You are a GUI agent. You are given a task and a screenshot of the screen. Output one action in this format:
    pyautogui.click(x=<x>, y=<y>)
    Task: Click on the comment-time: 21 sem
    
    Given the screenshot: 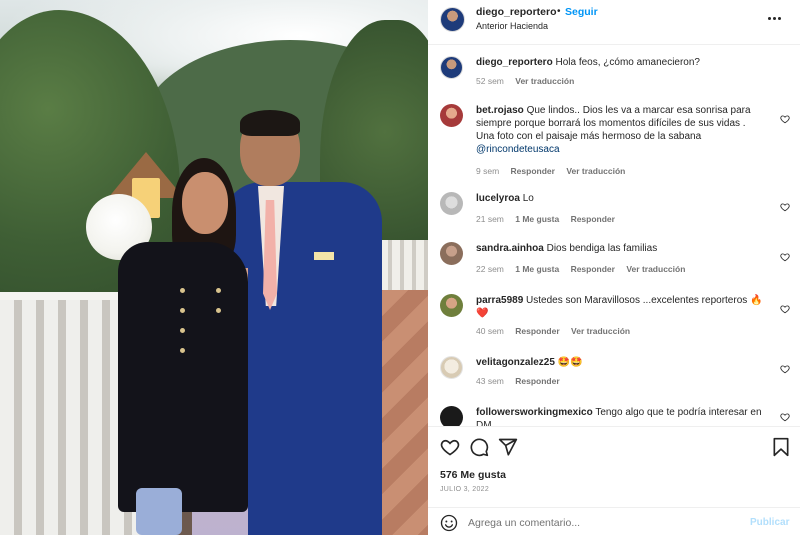 What is the action you would take?
    pyautogui.click(x=490, y=219)
    